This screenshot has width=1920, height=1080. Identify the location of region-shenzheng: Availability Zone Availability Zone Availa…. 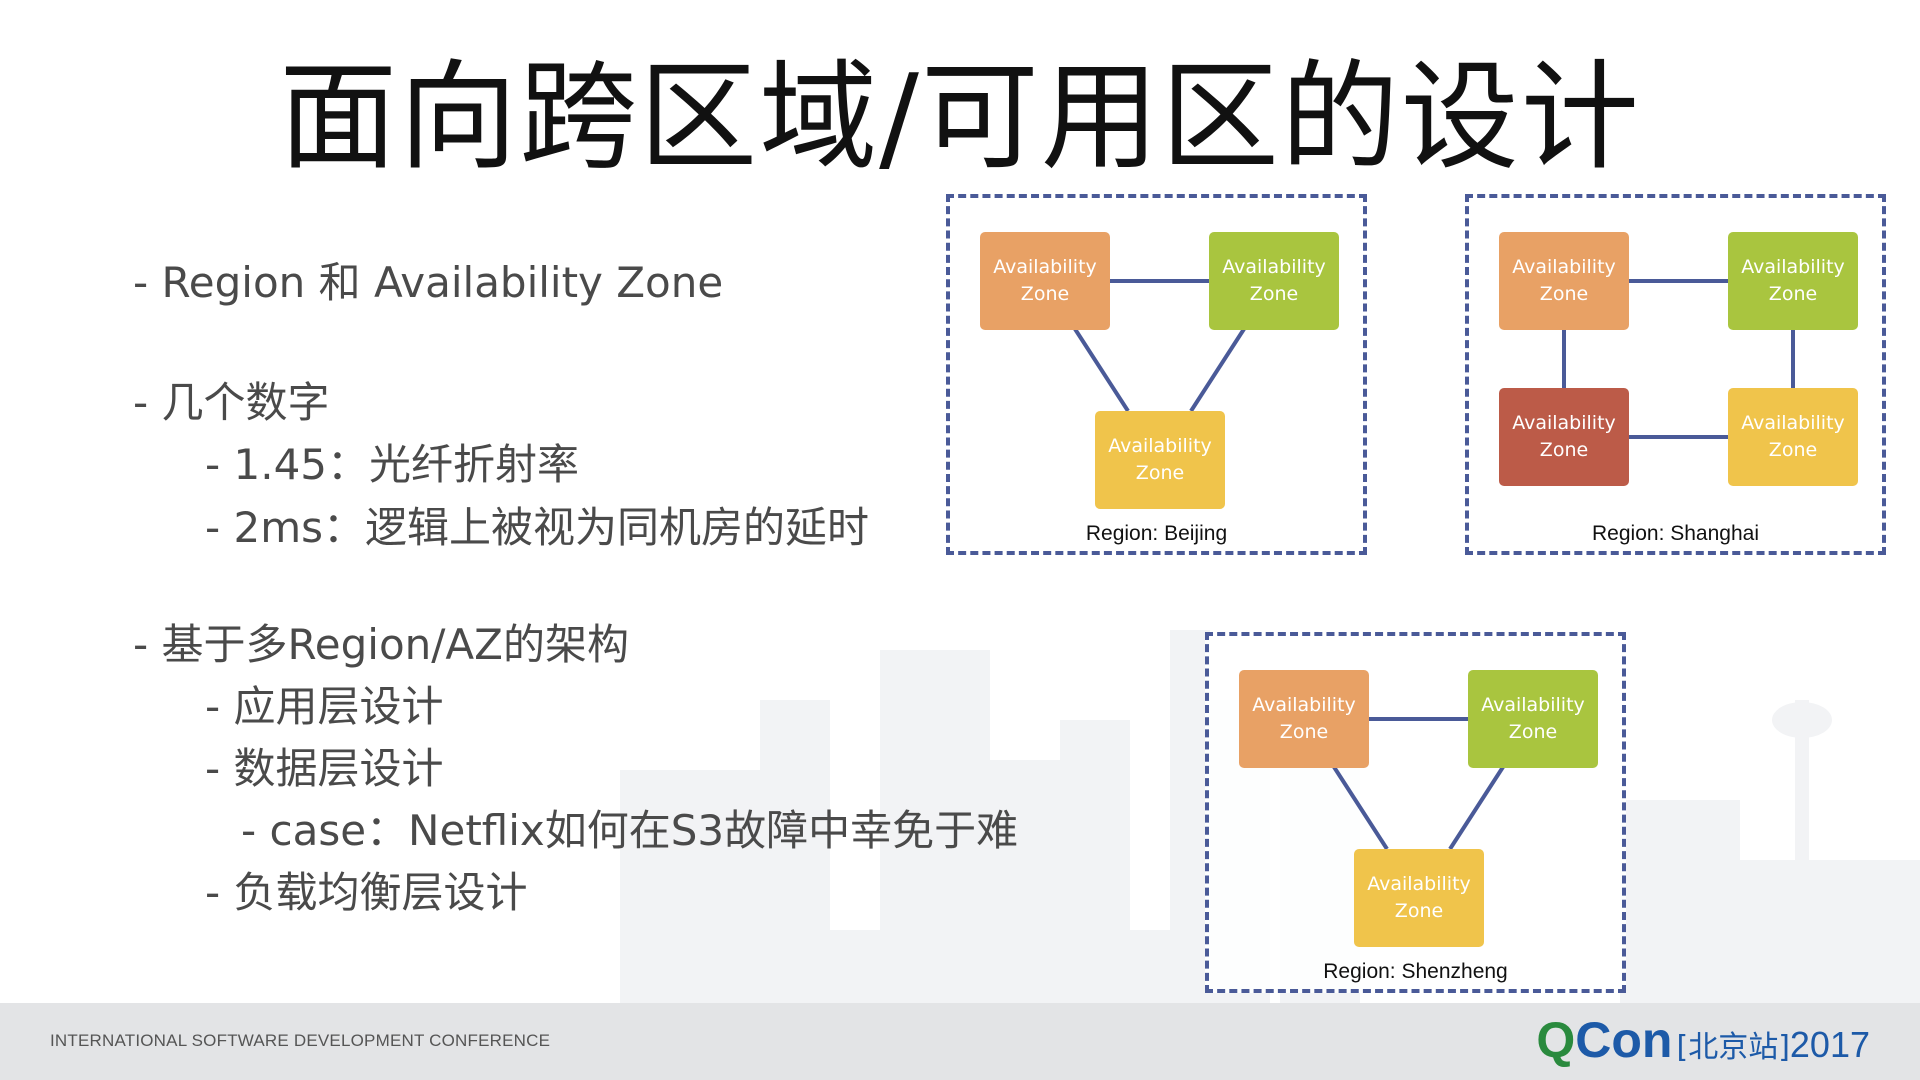
(1415, 812).